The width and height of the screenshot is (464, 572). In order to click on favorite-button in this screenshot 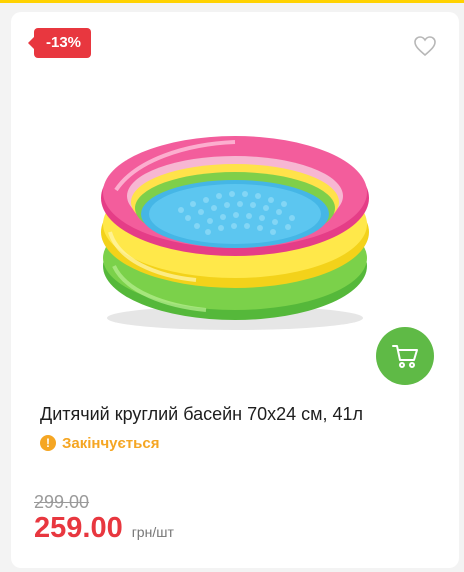, I will do `click(425, 46)`.